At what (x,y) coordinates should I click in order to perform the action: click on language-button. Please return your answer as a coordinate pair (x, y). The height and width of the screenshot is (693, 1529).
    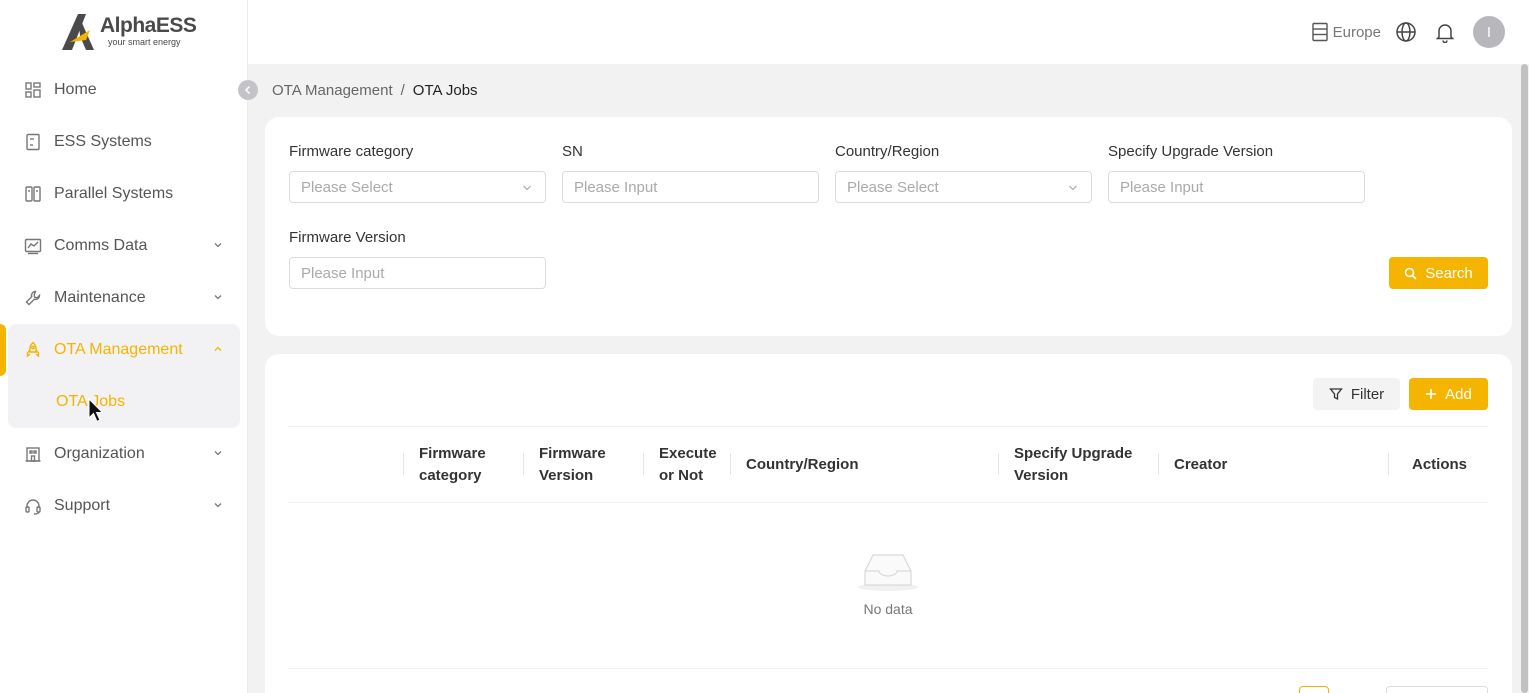
    Looking at the image, I should click on (1406, 32).